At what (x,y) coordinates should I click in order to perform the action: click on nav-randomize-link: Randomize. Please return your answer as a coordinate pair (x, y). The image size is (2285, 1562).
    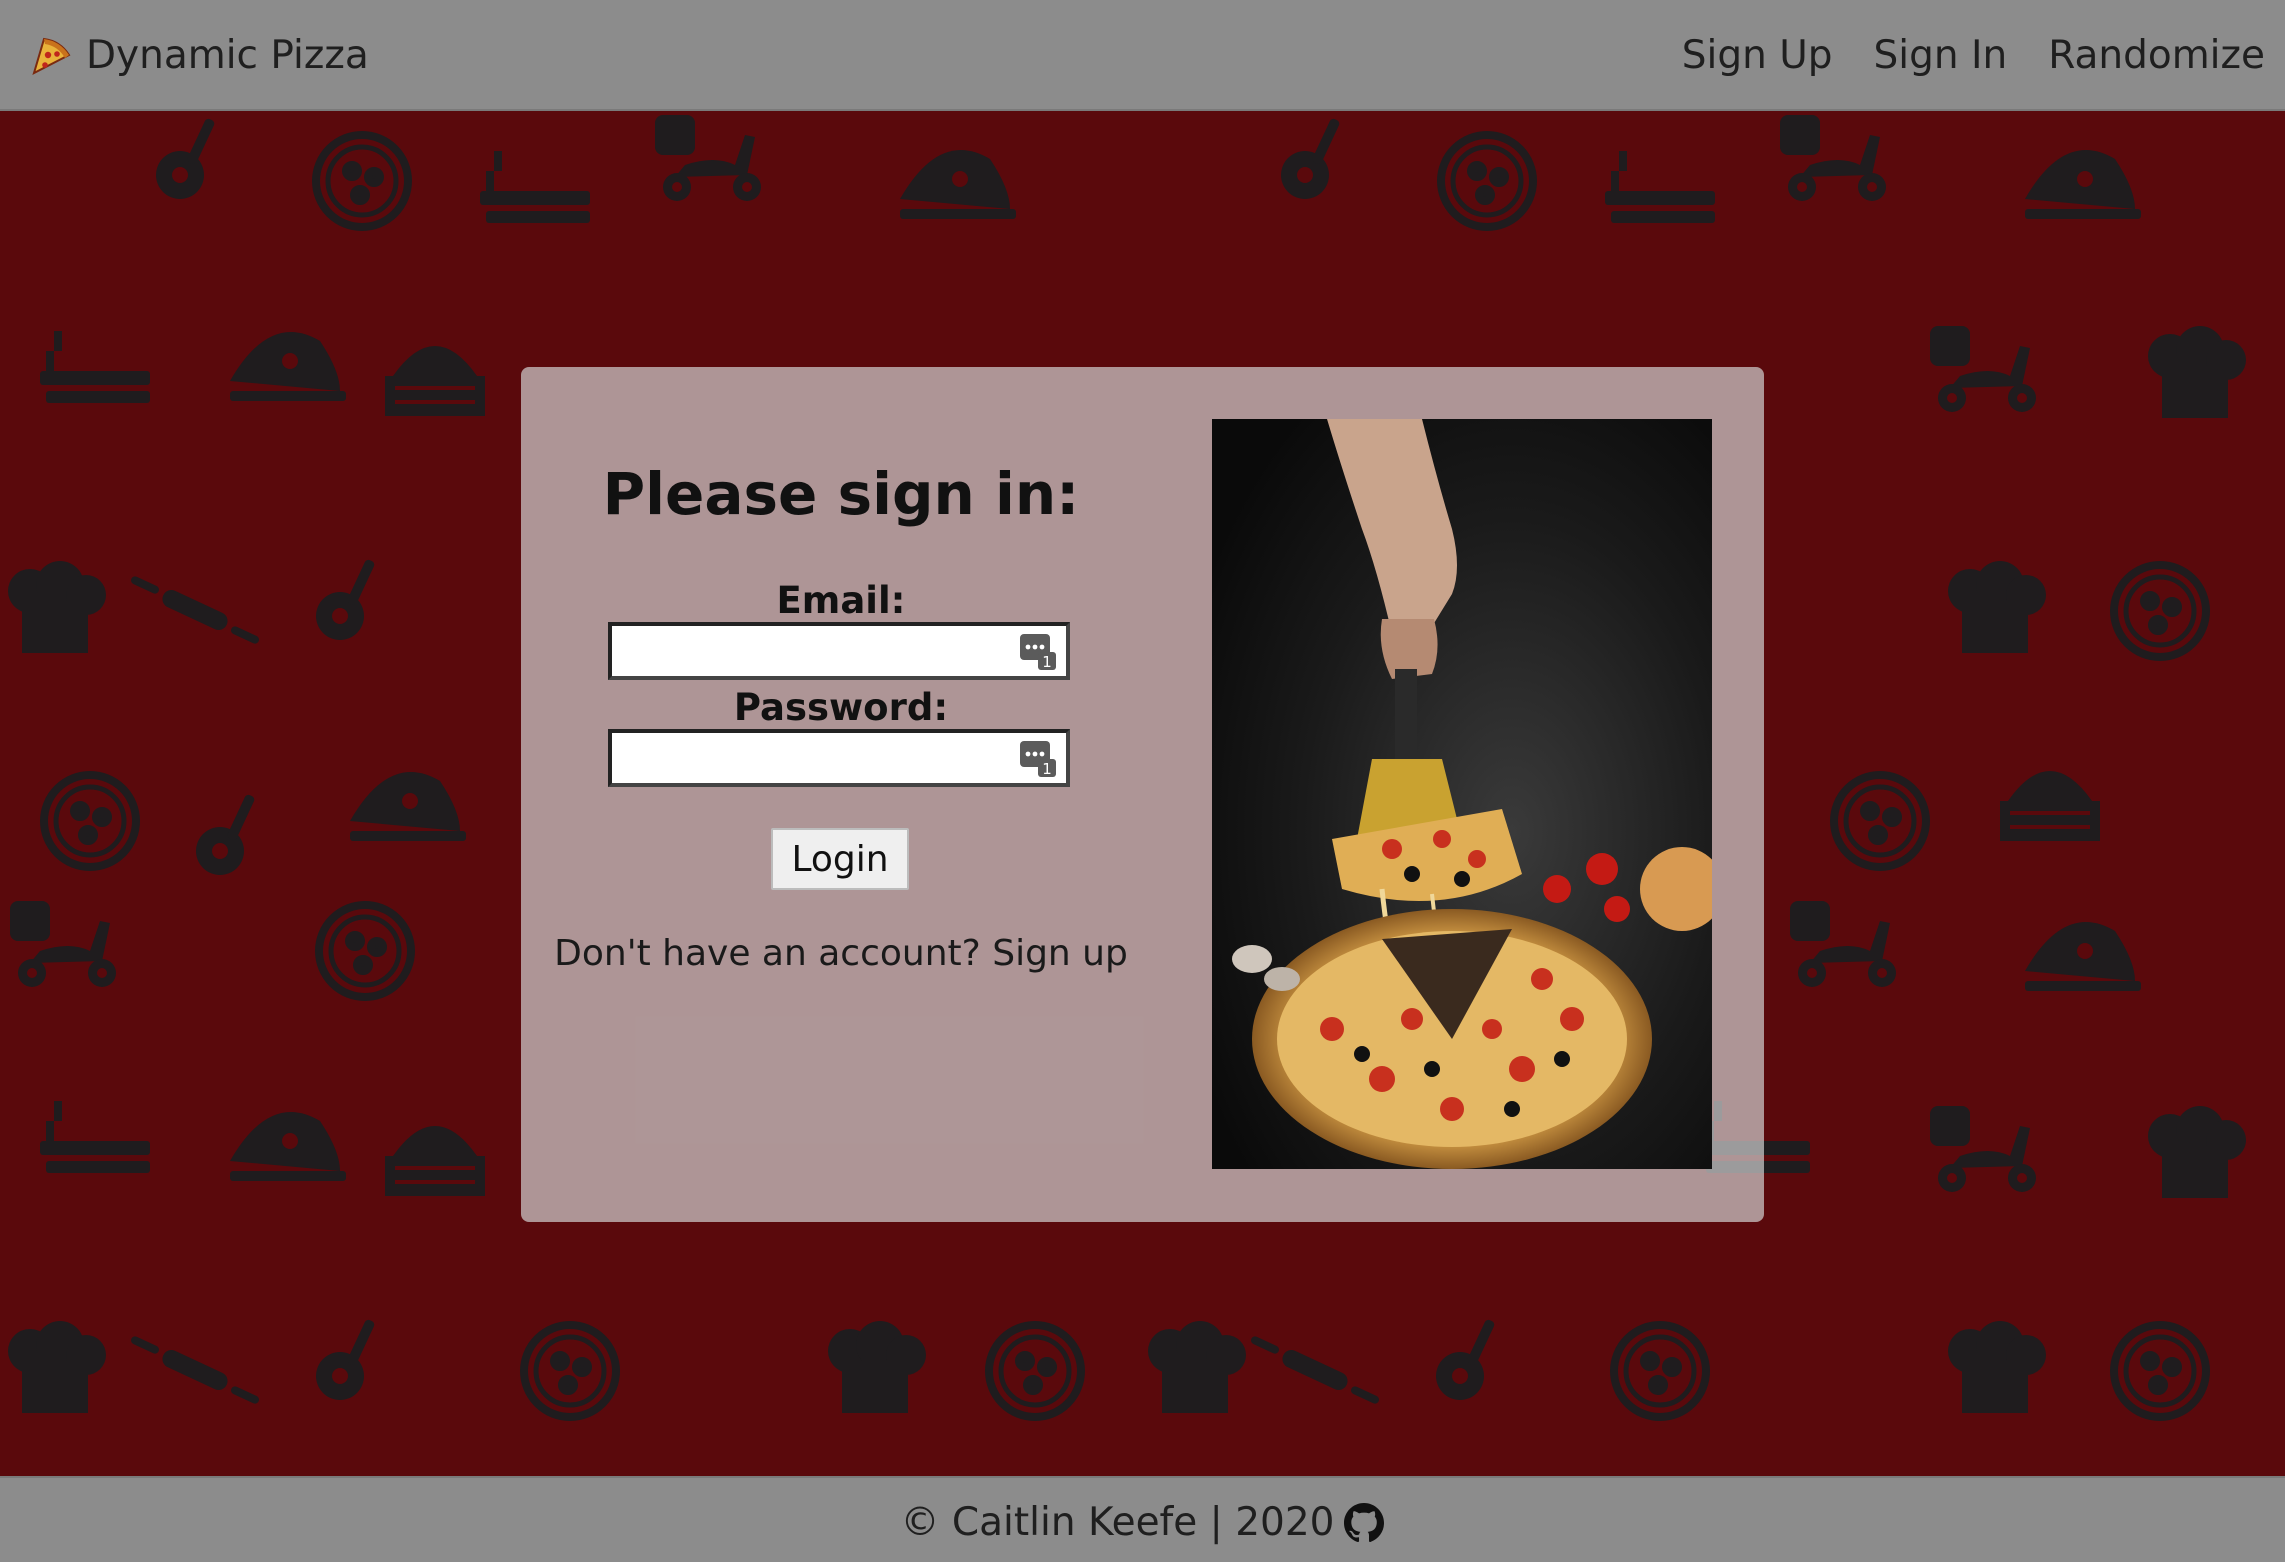
    Looking at the image, I should click on (2156, 56).